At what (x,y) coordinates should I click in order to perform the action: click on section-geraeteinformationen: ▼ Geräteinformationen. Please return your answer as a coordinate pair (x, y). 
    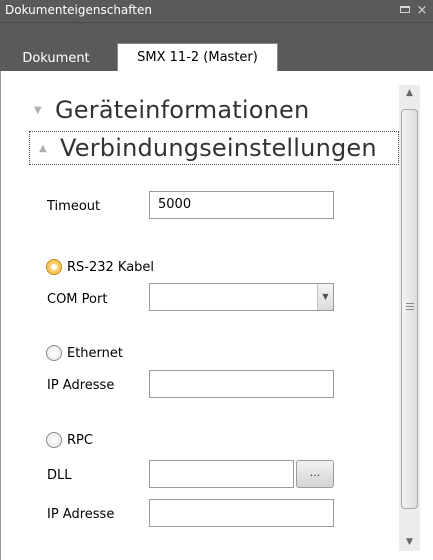
    Looking at the image, I should click on (199, 110).